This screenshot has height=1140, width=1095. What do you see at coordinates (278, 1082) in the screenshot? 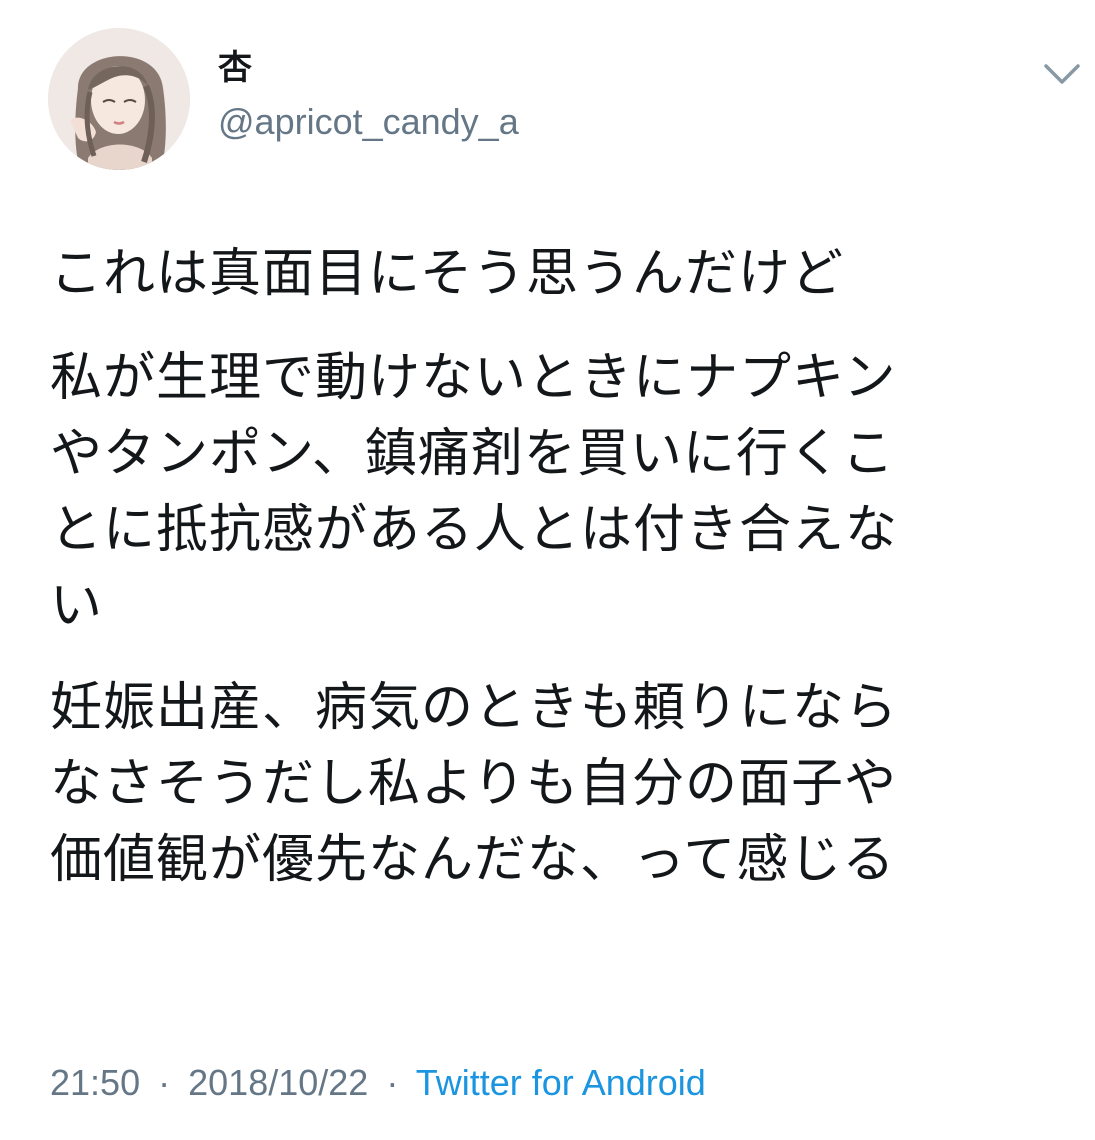
I see `tweet-date: 2018/10/22` at bounding box center [278, 1082].